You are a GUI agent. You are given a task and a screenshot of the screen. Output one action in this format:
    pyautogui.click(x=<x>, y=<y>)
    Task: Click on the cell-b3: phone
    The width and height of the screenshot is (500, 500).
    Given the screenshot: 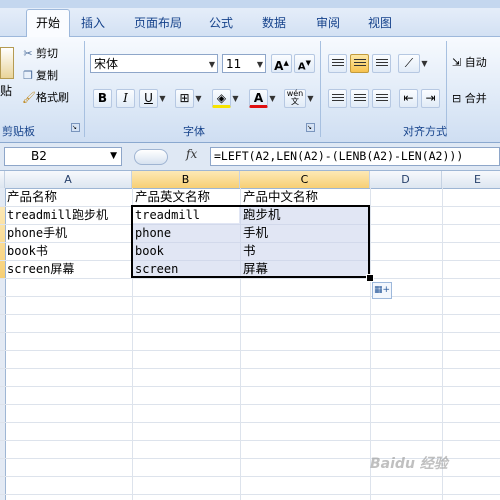 What is the action you would take?
    pyautogui.click(x=152, y=233)
    